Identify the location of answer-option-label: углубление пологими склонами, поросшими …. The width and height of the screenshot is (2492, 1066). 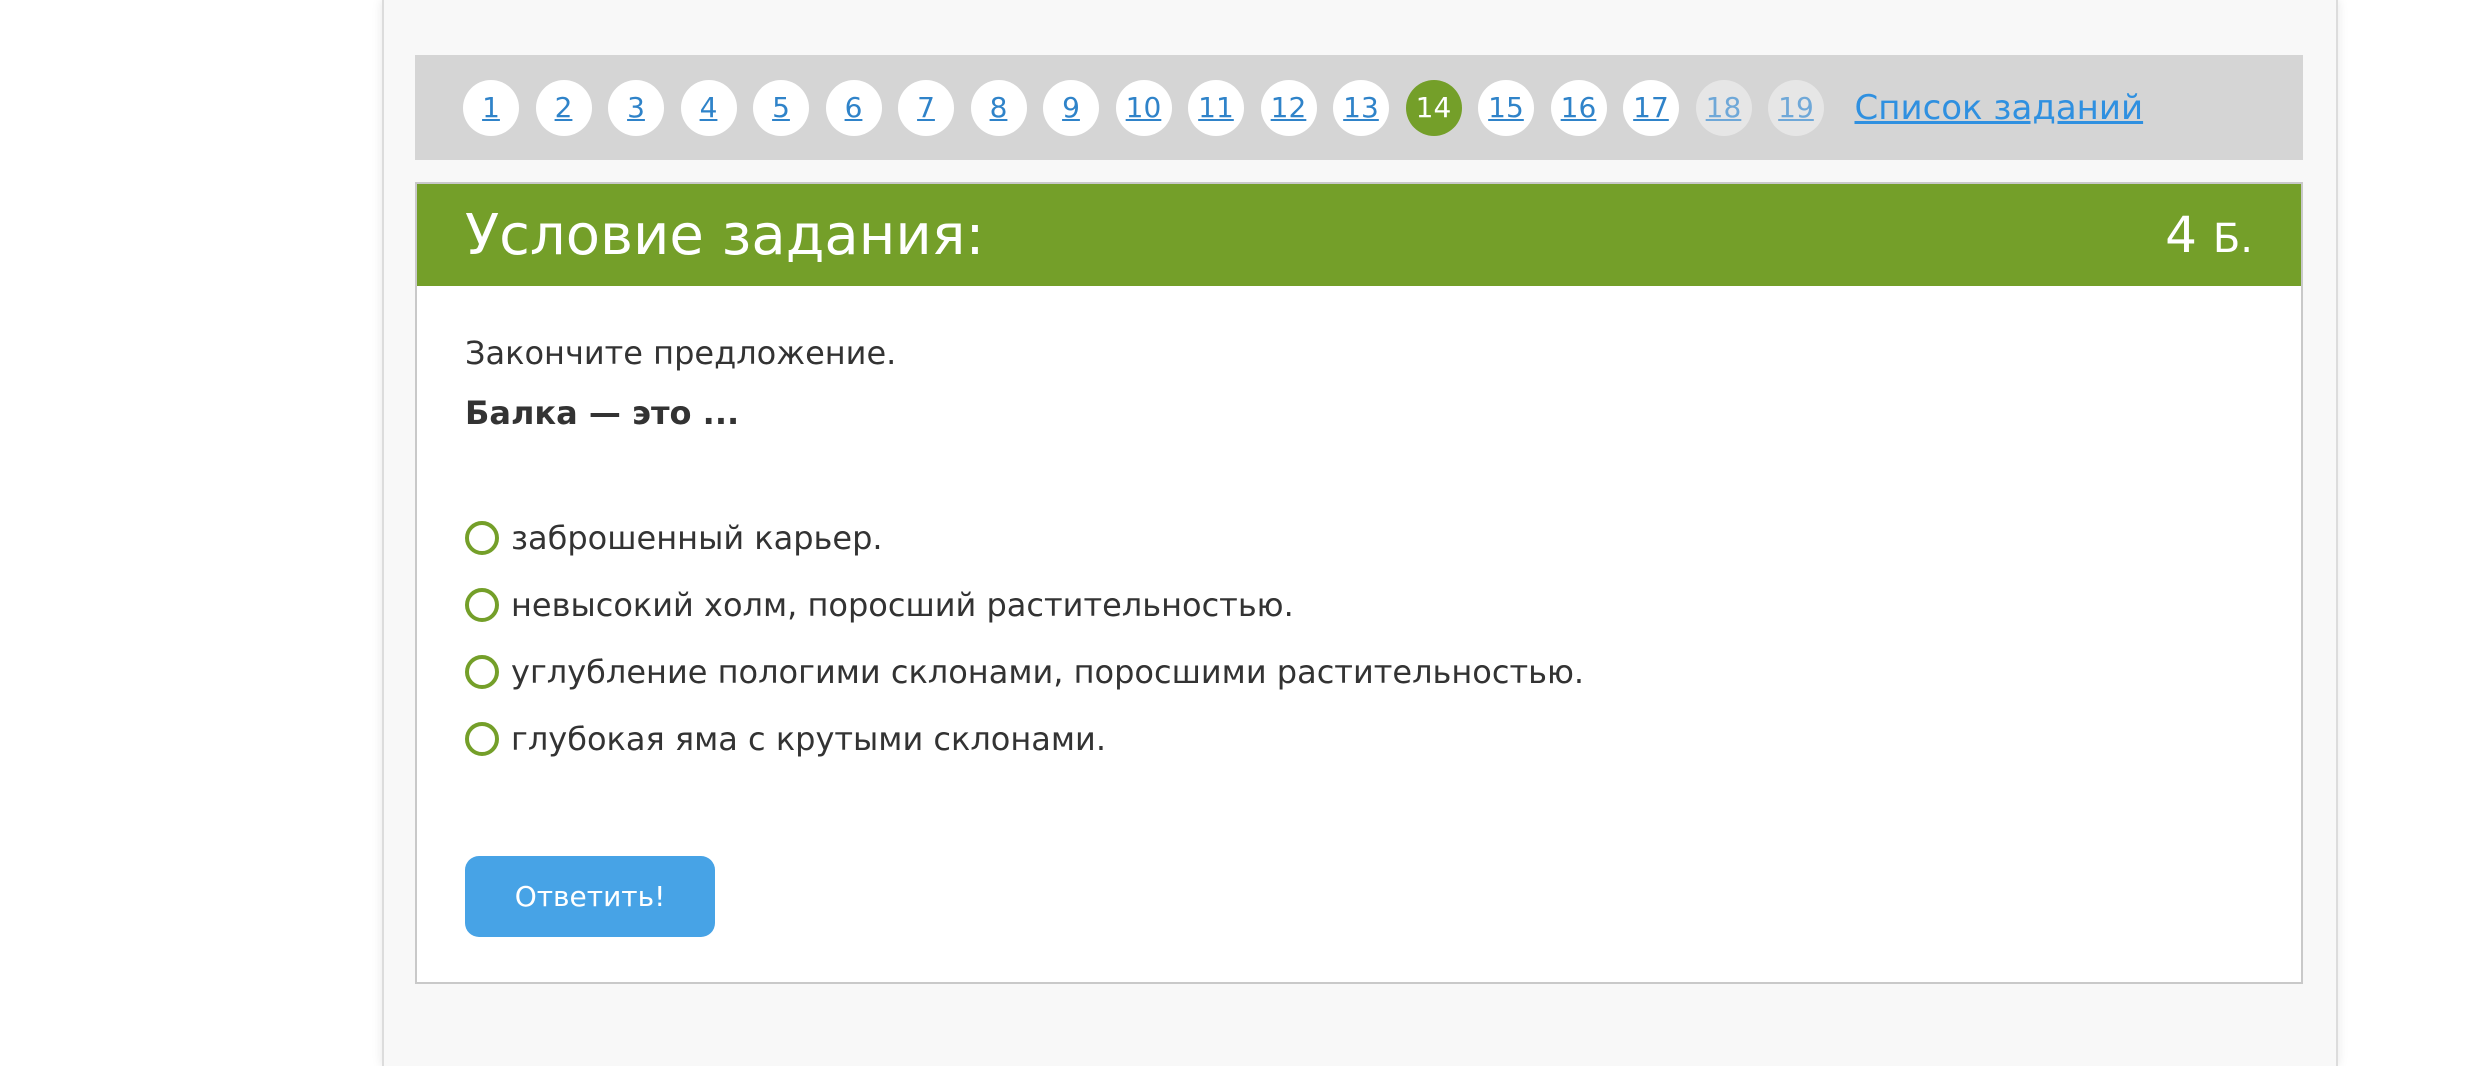
(1048, 671).